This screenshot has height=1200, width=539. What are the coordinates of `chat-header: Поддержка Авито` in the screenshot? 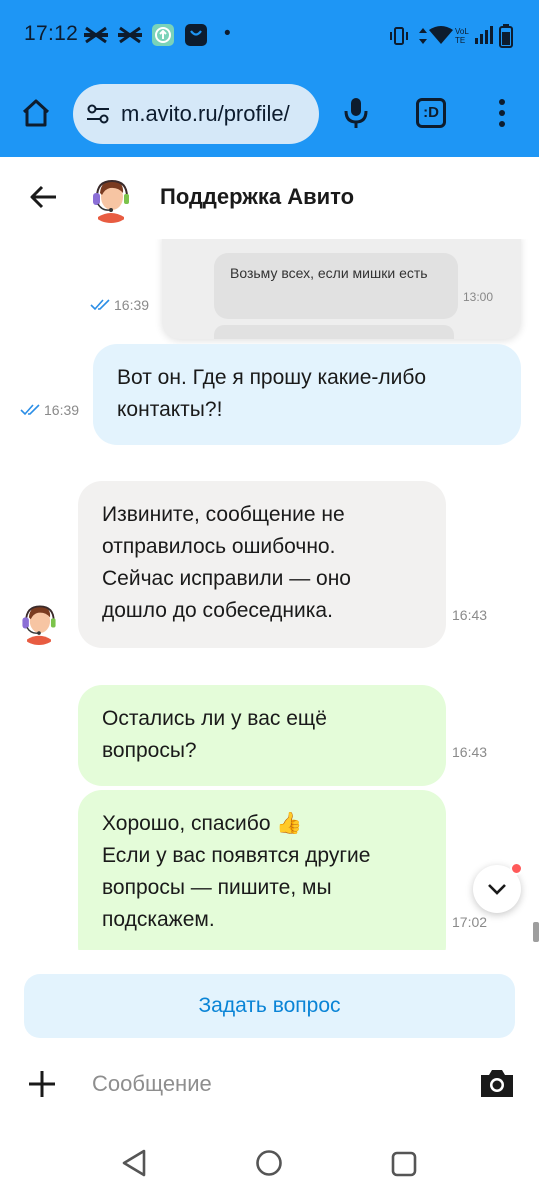 It's located at (269, 198).